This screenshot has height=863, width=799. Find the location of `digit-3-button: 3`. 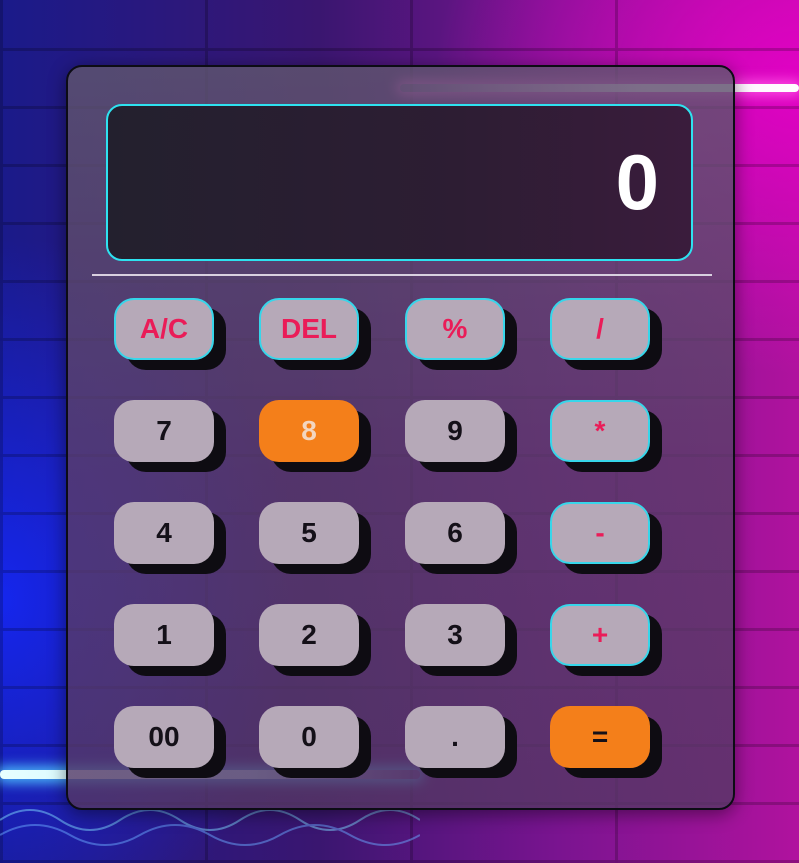

digit-3-button: 3 is located at coordinates (455, 635).